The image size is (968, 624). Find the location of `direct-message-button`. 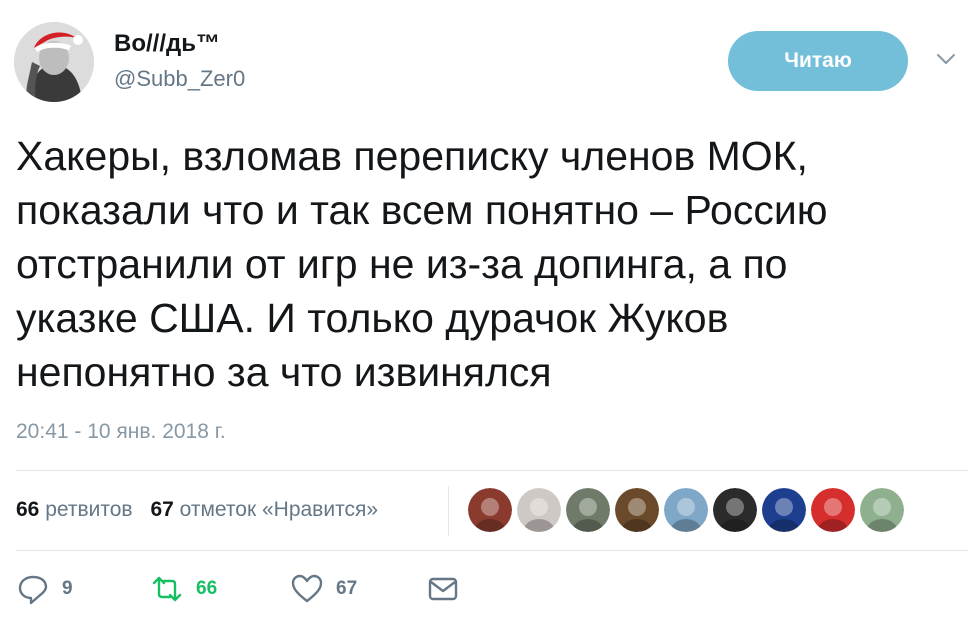

direct-message-button is located at coordinates (443, 589).